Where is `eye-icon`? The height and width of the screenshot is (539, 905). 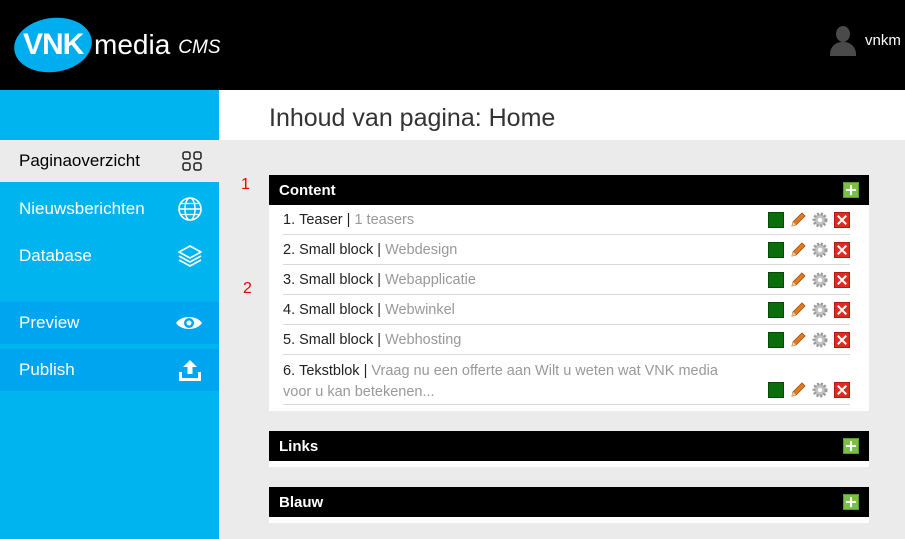
eye-icon is located at coordinates (189, 323).